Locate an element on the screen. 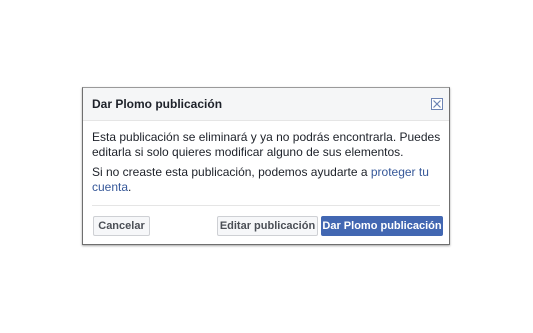 The image size is (533, 333). edit-post-button: Editar publicación is located at coordinates (267, 226).